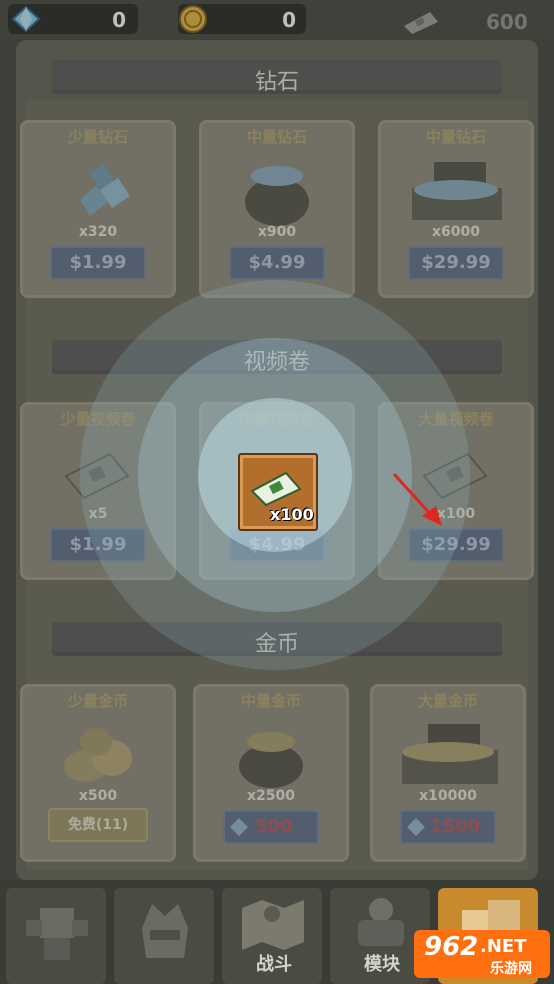 The width and height of the screenshot is (554, 984). Describe the element at coordinates (451, 947) in the screenshot. I see `watermark-brand: 962` at that location.